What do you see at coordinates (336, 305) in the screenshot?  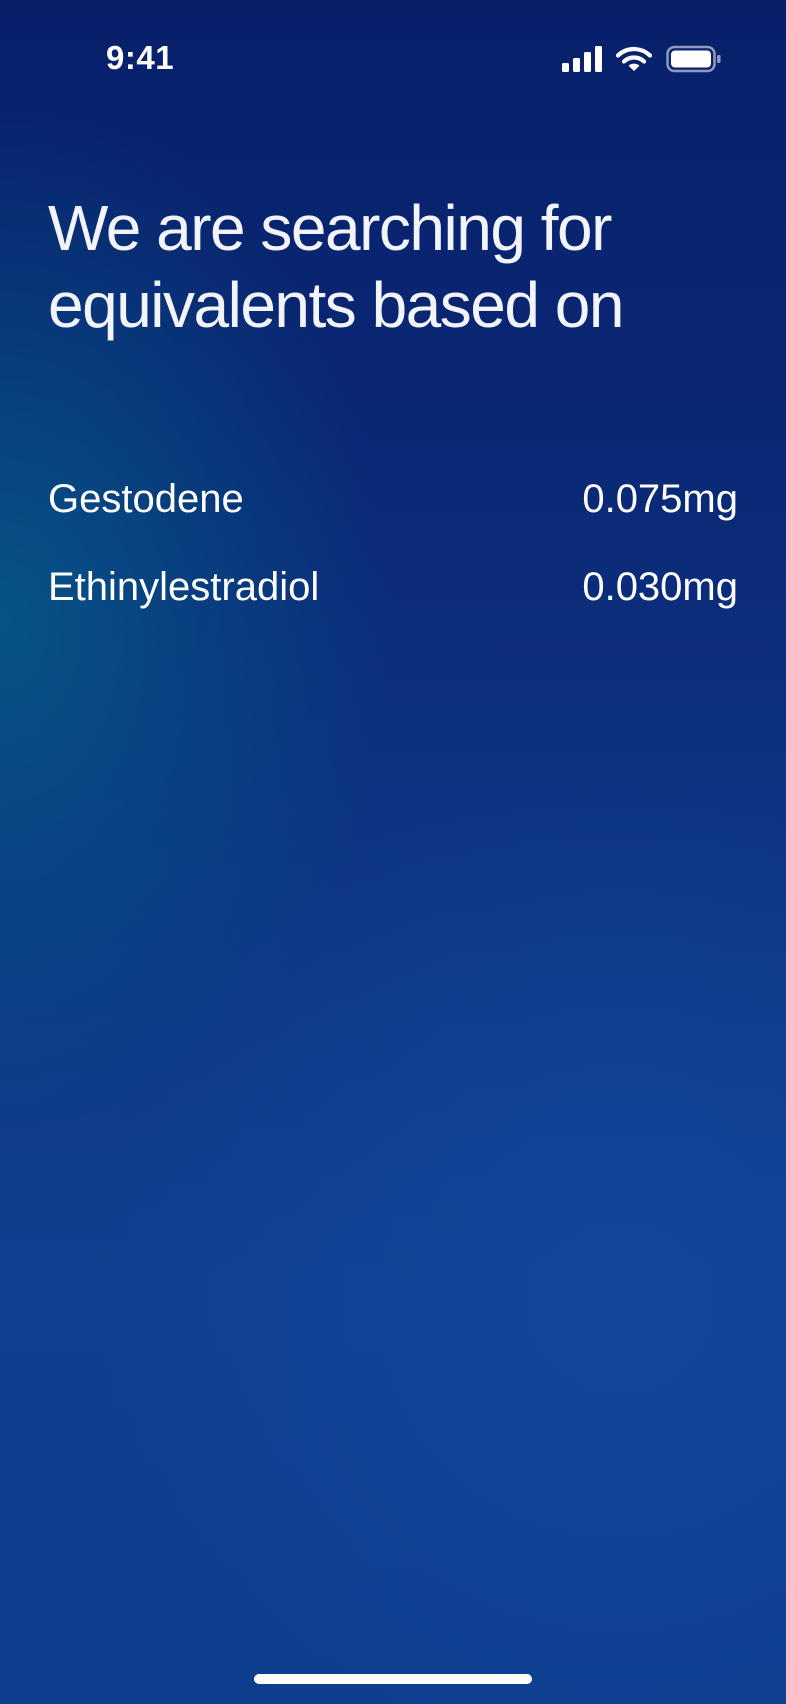 I see `page-title-line-2: equivalents based on` at bounding box center [336, 305].